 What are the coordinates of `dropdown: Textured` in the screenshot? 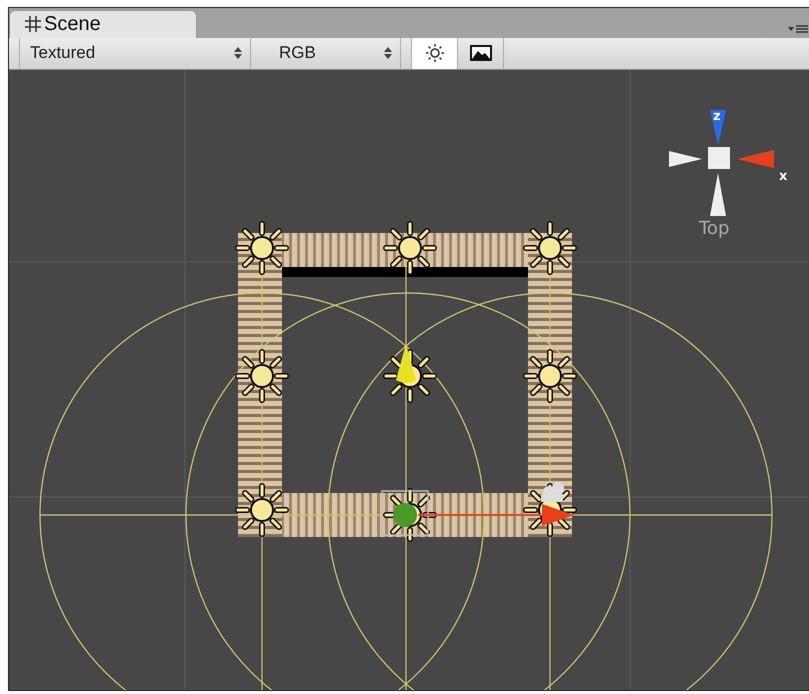 It's located at (135, 53).